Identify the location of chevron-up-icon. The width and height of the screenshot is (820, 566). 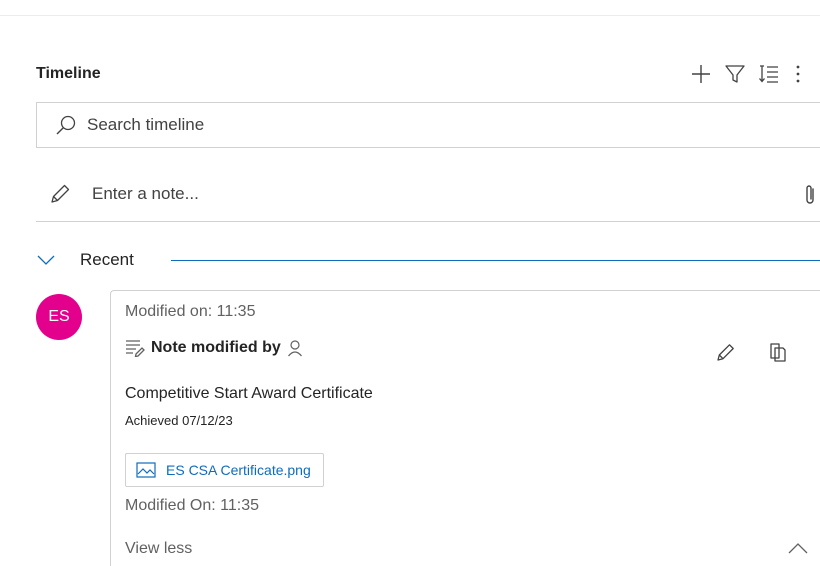
(798, 548).